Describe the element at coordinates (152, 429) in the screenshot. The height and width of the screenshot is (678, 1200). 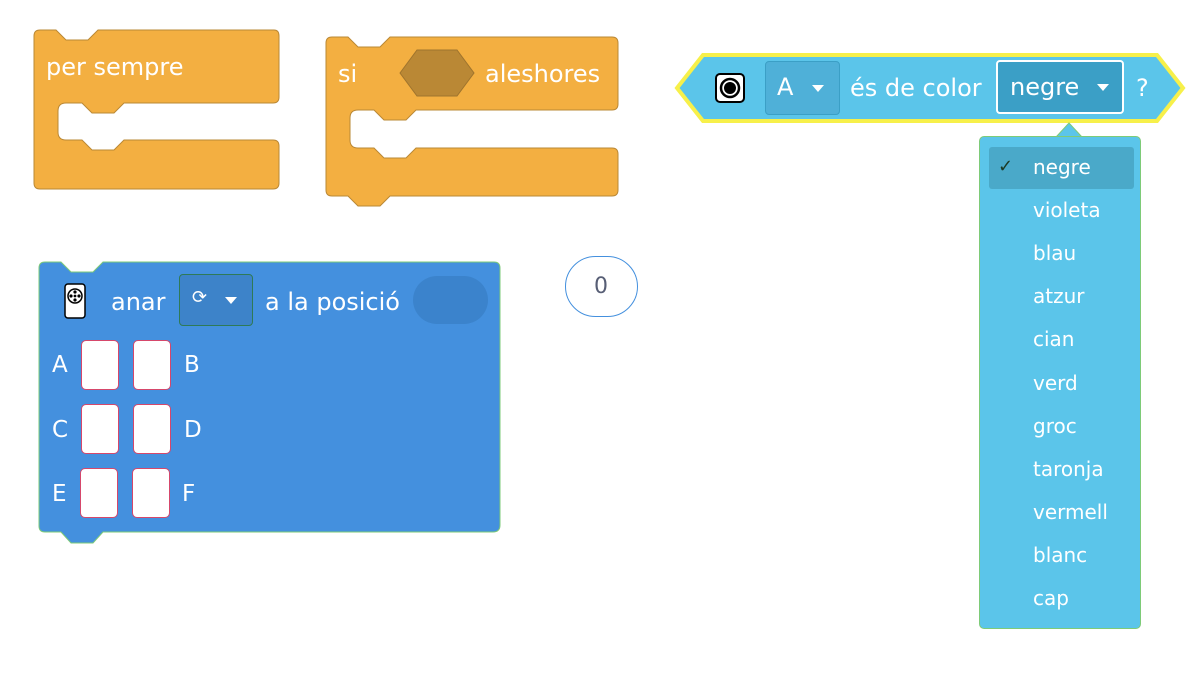
I see `port-d-checkbox` at that location.